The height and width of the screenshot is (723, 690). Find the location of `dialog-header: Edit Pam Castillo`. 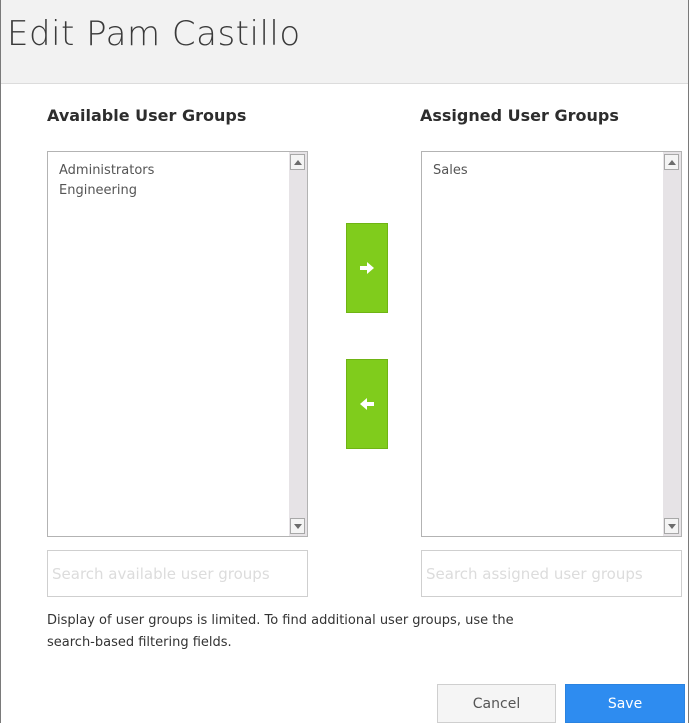

dialog-header: Edit Pam Castillo is located at coordinates (344, 42).